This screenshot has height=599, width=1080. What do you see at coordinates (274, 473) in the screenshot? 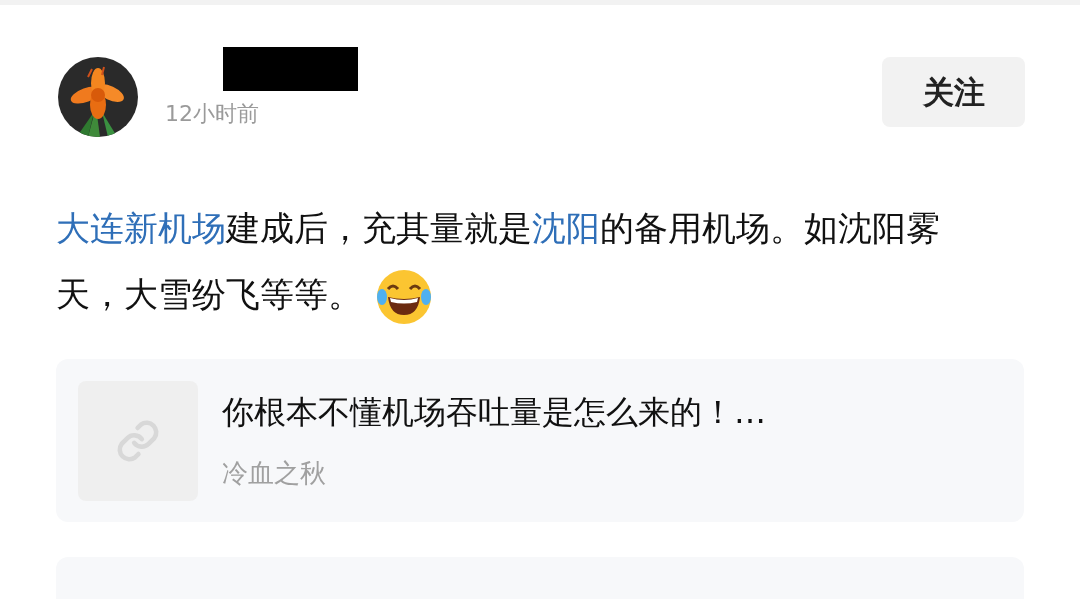
I see `link-source: 冷血之秋` at bounding box center [274, 473].